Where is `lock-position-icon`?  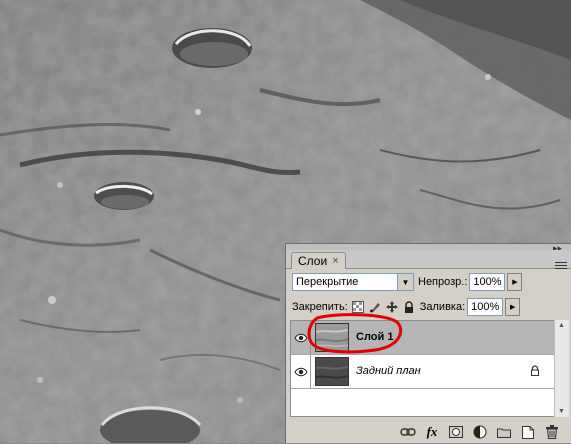
lock-position-icon is located at coordinates (392, 307).